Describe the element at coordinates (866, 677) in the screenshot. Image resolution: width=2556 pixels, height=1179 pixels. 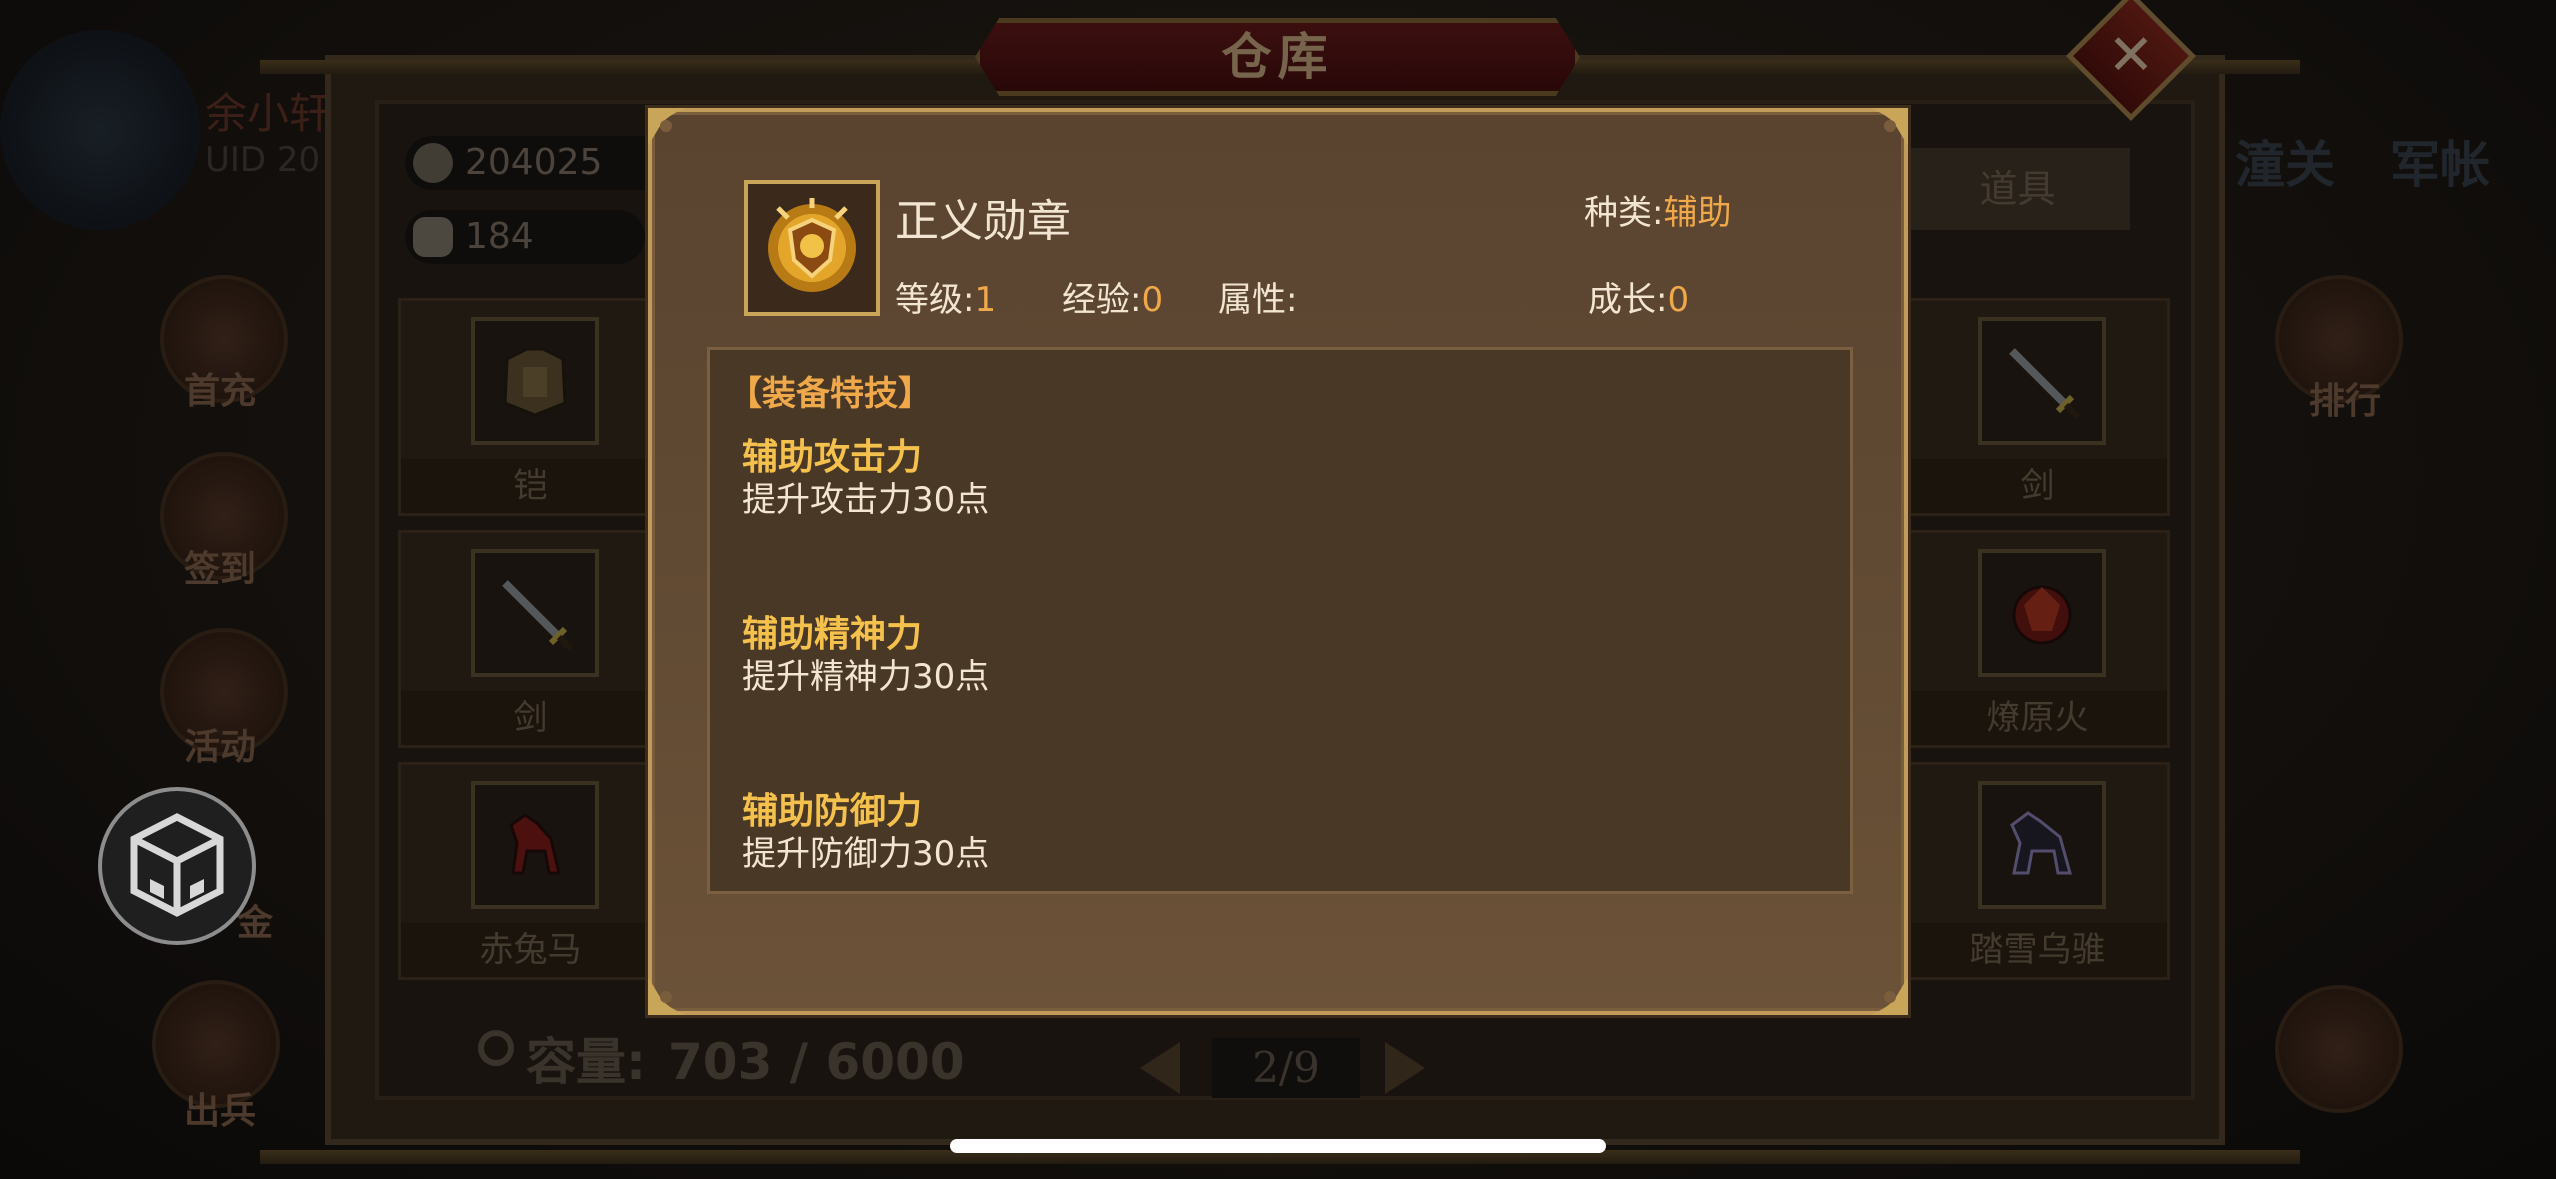
I see `skill-description: 提升精神力30点` at that location.